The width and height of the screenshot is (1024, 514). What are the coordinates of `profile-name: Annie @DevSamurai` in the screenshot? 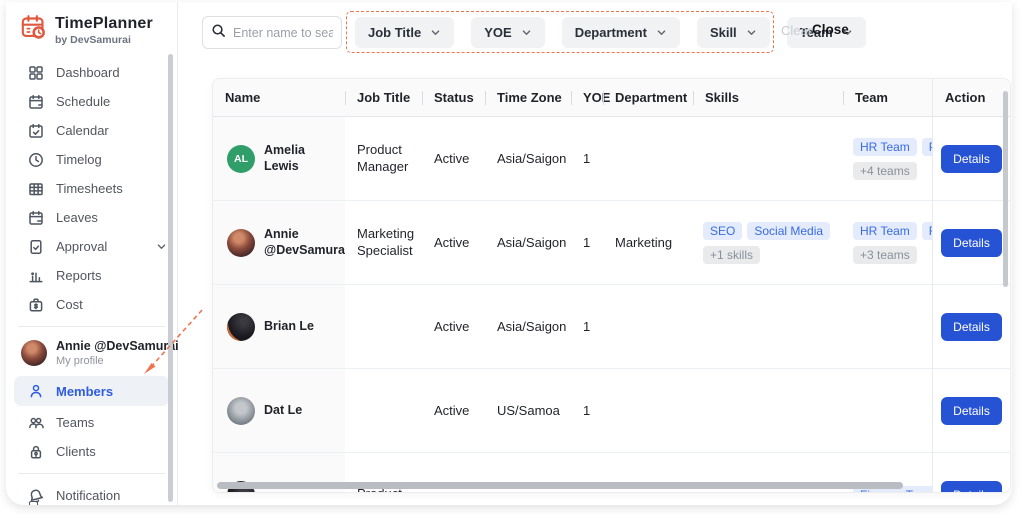 It's located at (117, 346).